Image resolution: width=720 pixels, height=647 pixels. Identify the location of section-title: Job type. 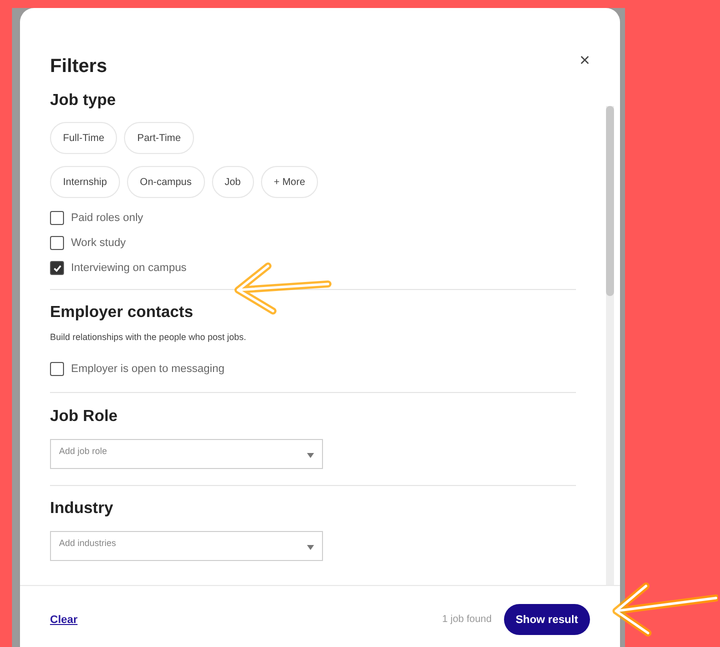
(83, 101).